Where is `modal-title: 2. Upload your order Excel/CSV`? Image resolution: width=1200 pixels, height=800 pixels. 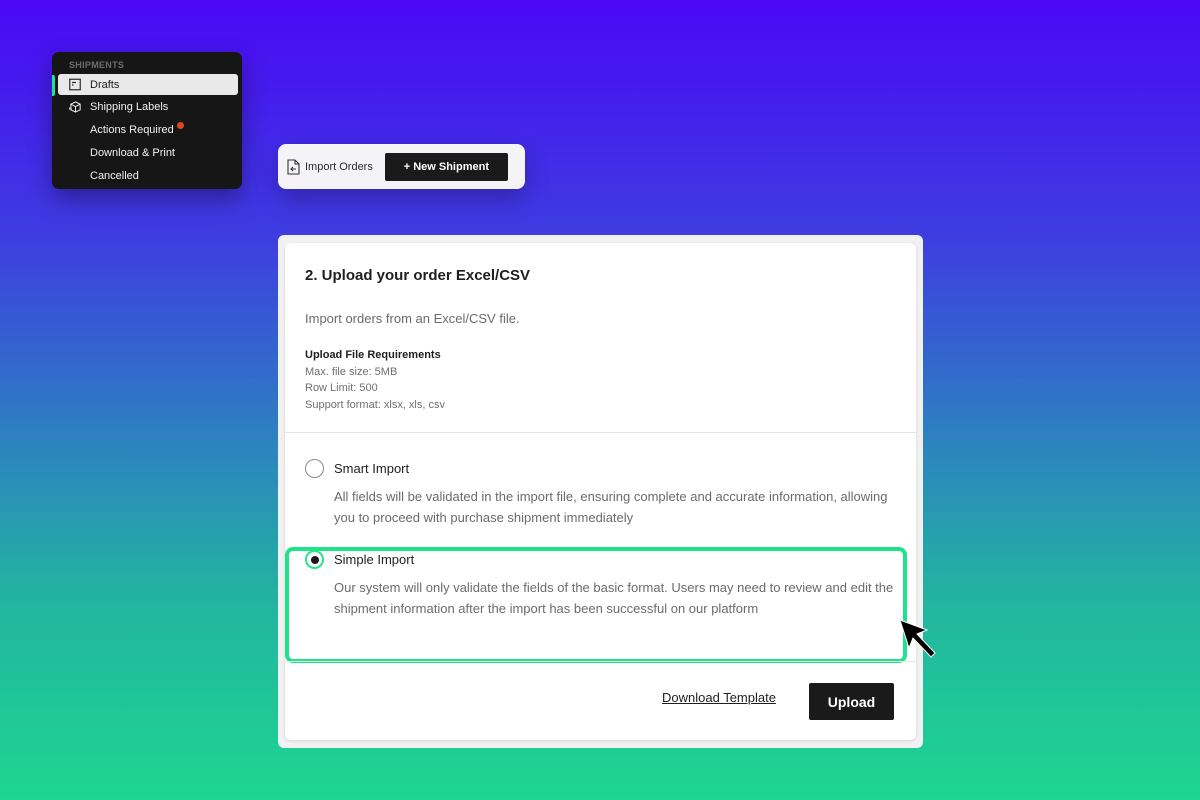 modal-title: 2. Upload your order Excel/CSV is located at coordinates (418, 275).